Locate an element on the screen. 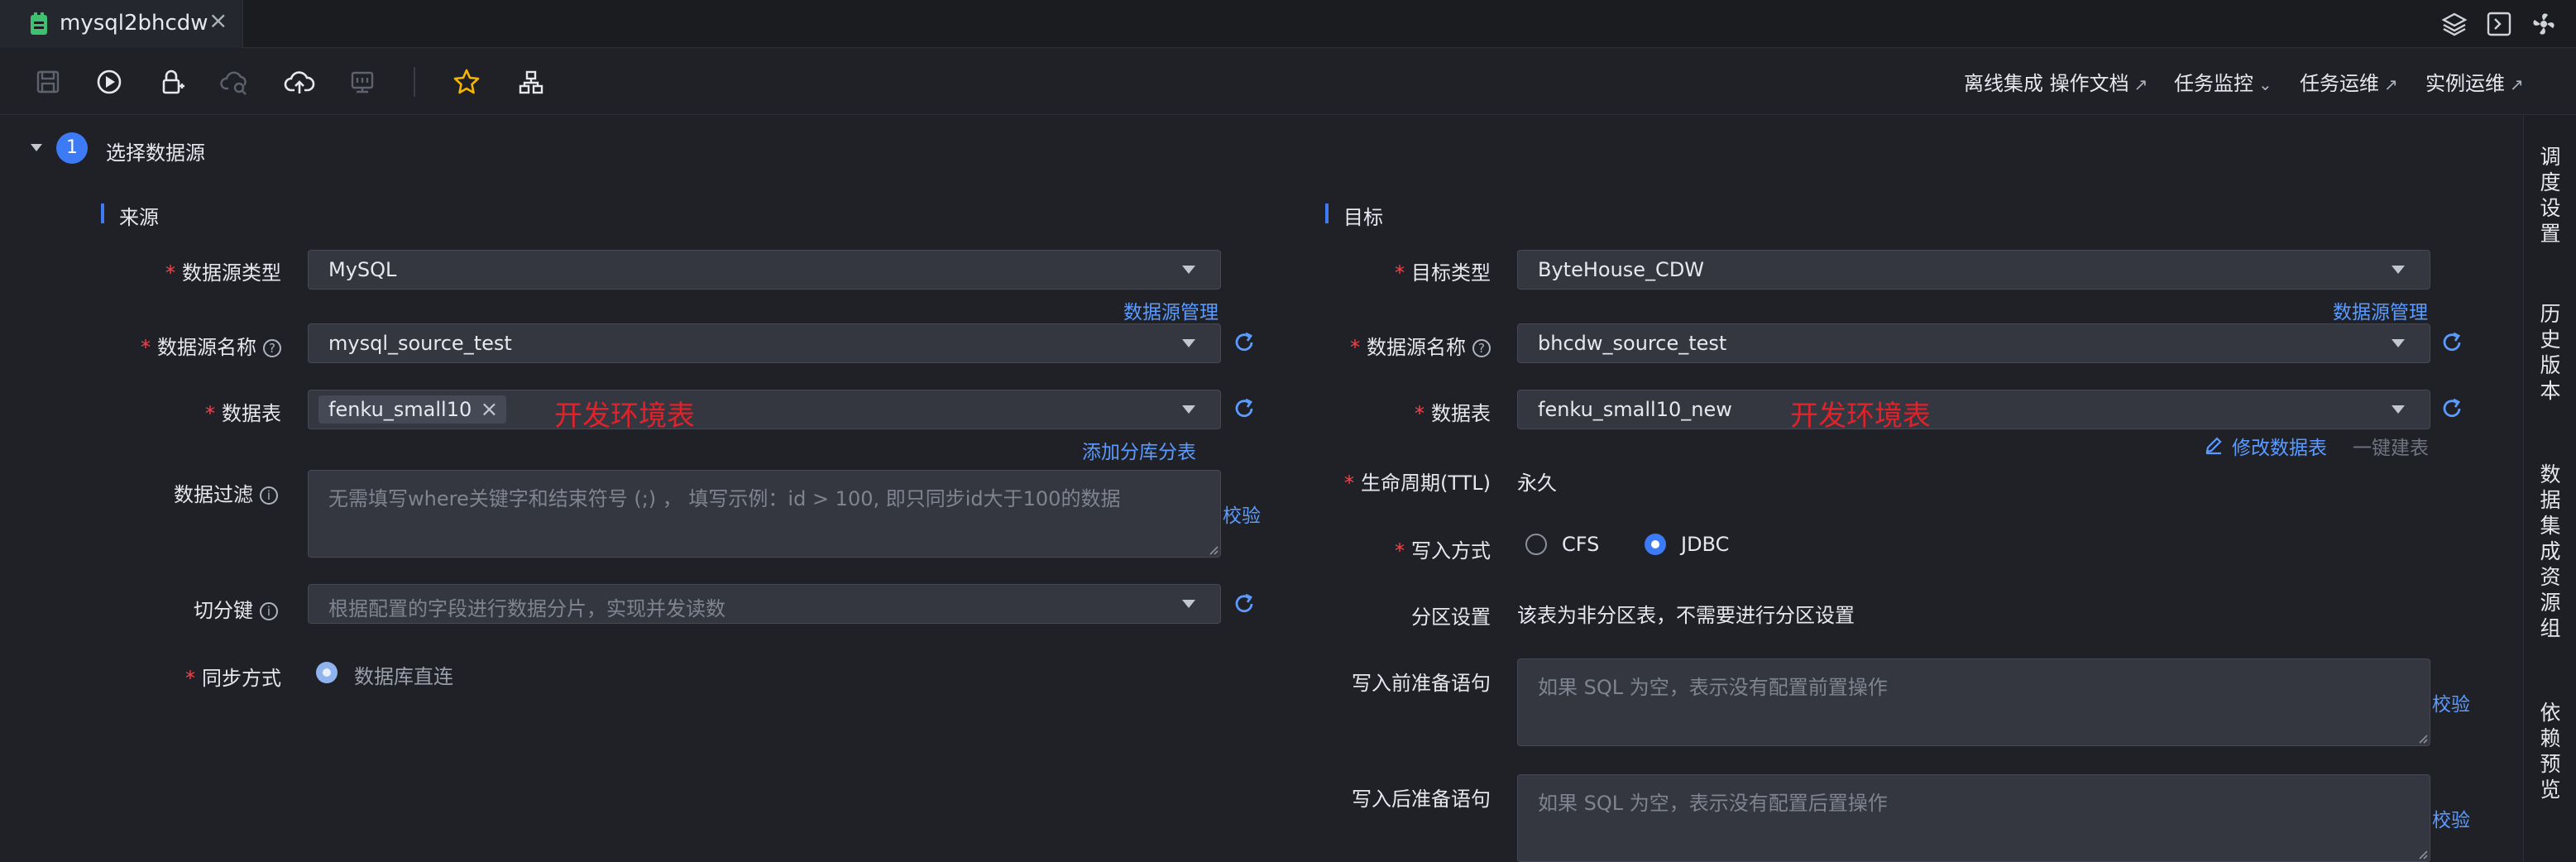 The image size is (2576, 862). cloud-upload-icon is located at coordinates (299, 81).